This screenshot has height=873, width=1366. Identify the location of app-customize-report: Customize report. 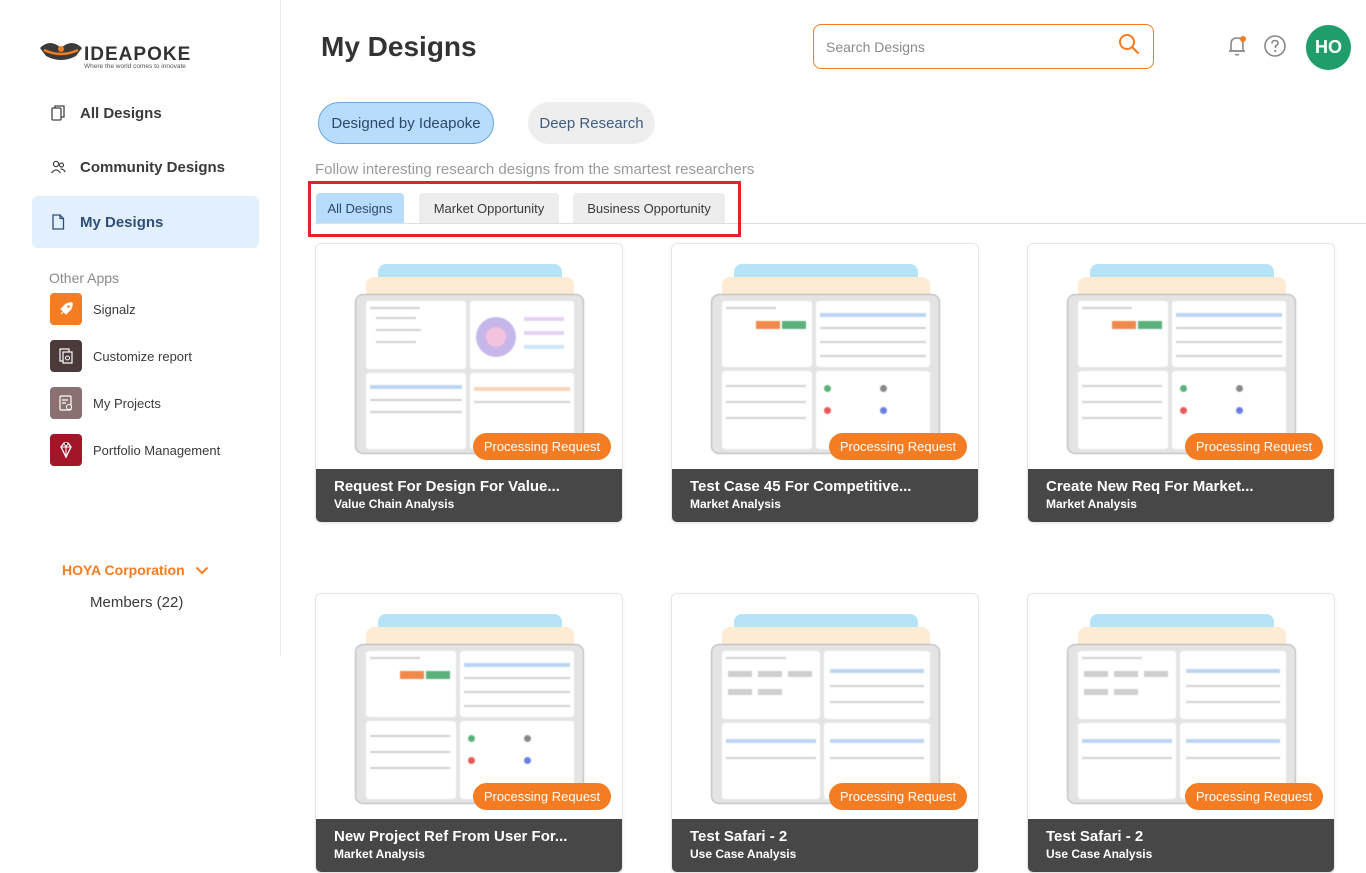
(121, 356).